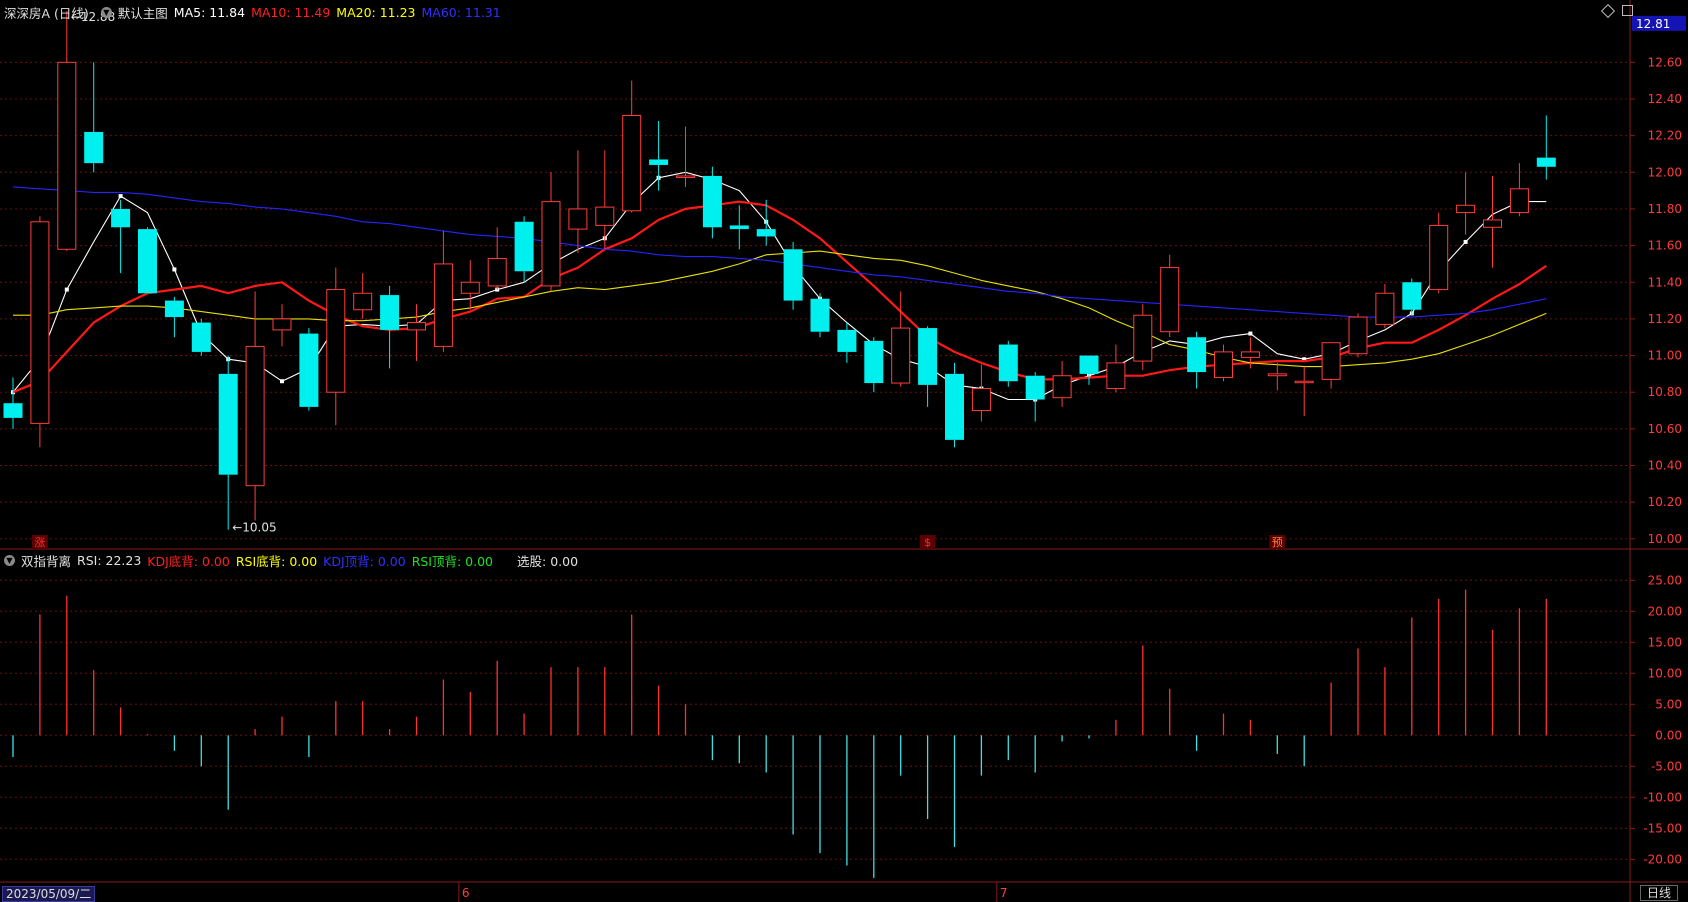  Describe the element at coordinates (39, 542) in the screenshot. I see `signal-marker: 涨` at that location.